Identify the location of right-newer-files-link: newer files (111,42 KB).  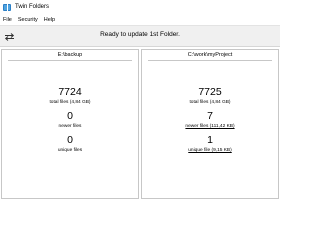
(209, 126).